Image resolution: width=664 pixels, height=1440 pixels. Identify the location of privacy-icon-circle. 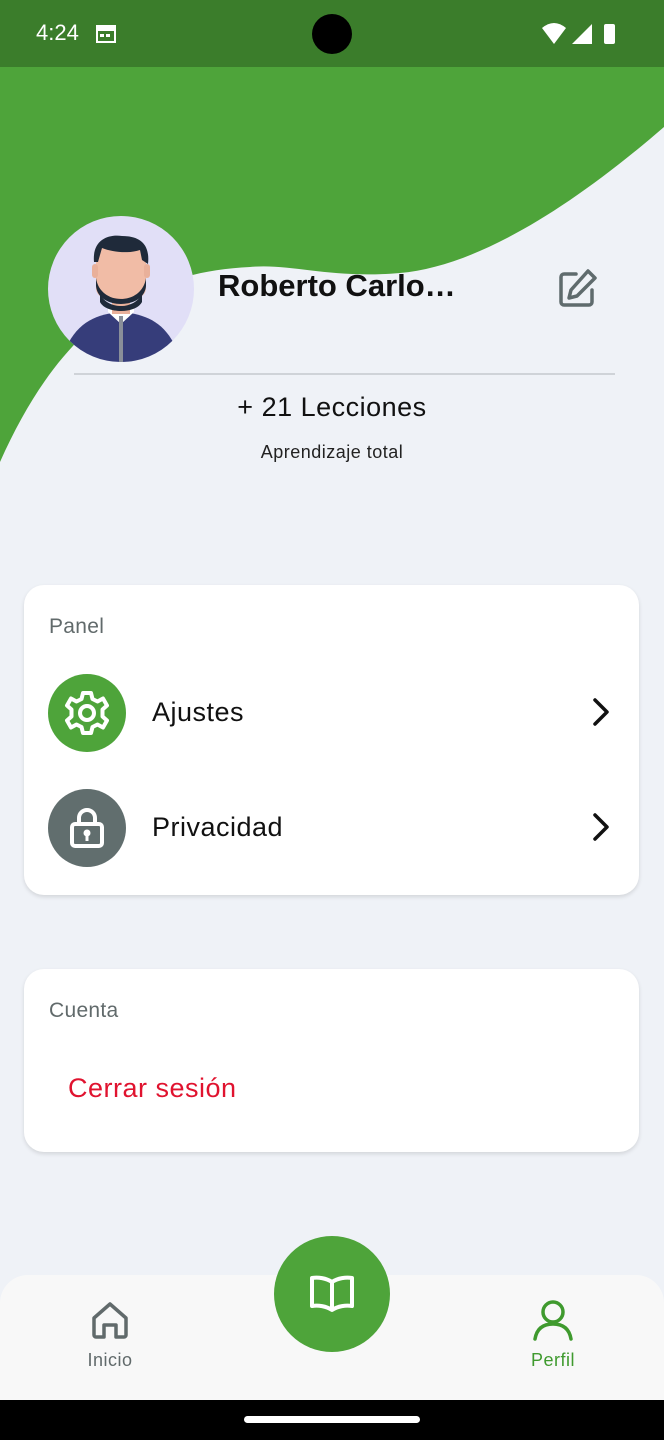
(87, 828).